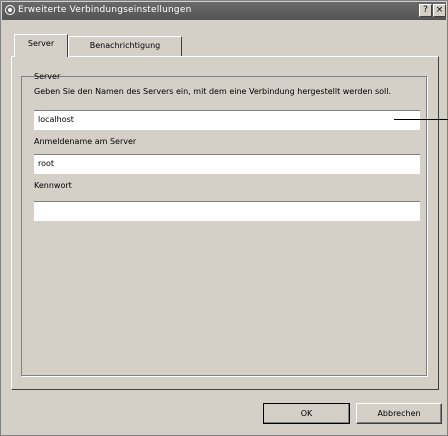  Describe the element at coordinates (421, 119) in the screenshot. I see `pointer-line` at that location.